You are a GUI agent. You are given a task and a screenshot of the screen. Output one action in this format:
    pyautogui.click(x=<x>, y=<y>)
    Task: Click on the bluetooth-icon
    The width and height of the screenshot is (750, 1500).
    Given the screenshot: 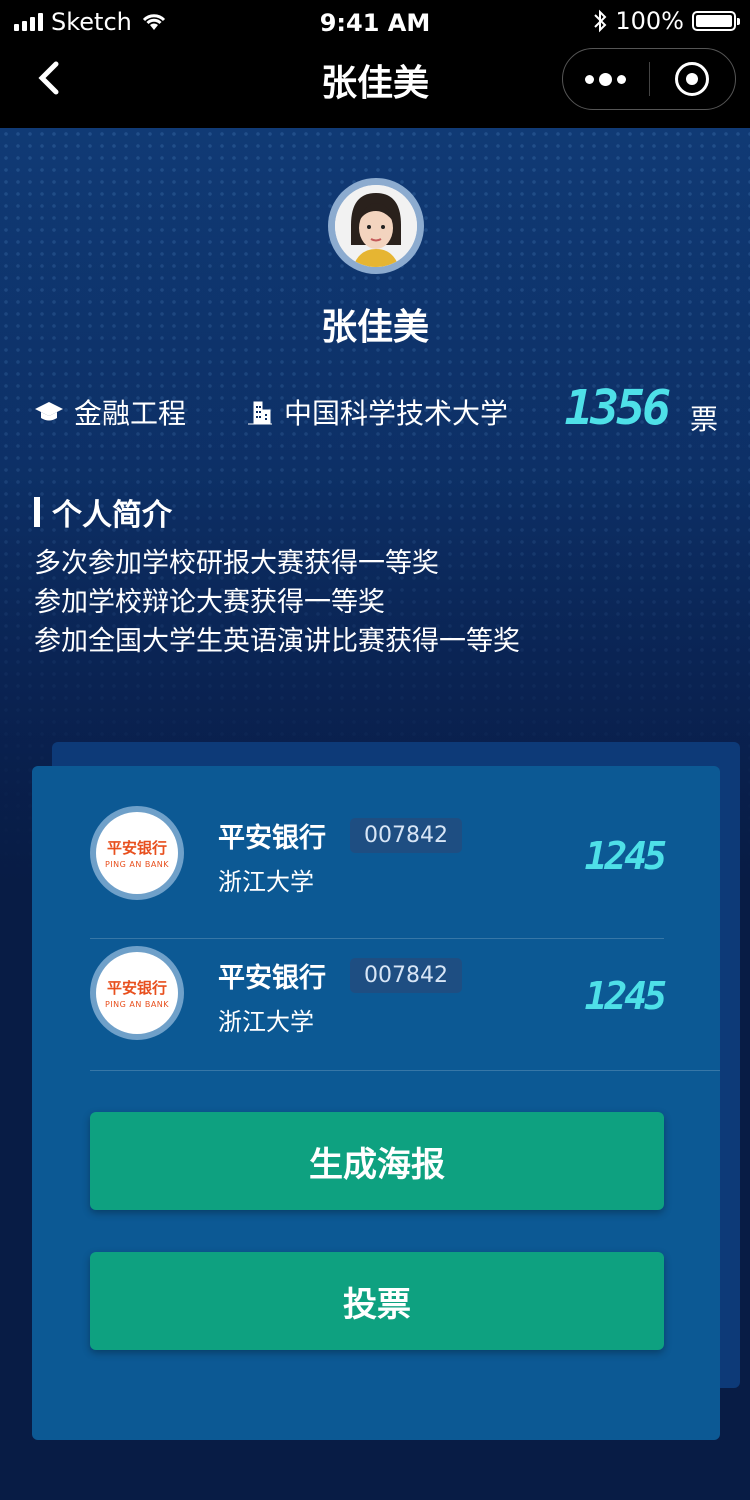 What is the action you would take?
    pyautogui.click(x=600, y=21)
    